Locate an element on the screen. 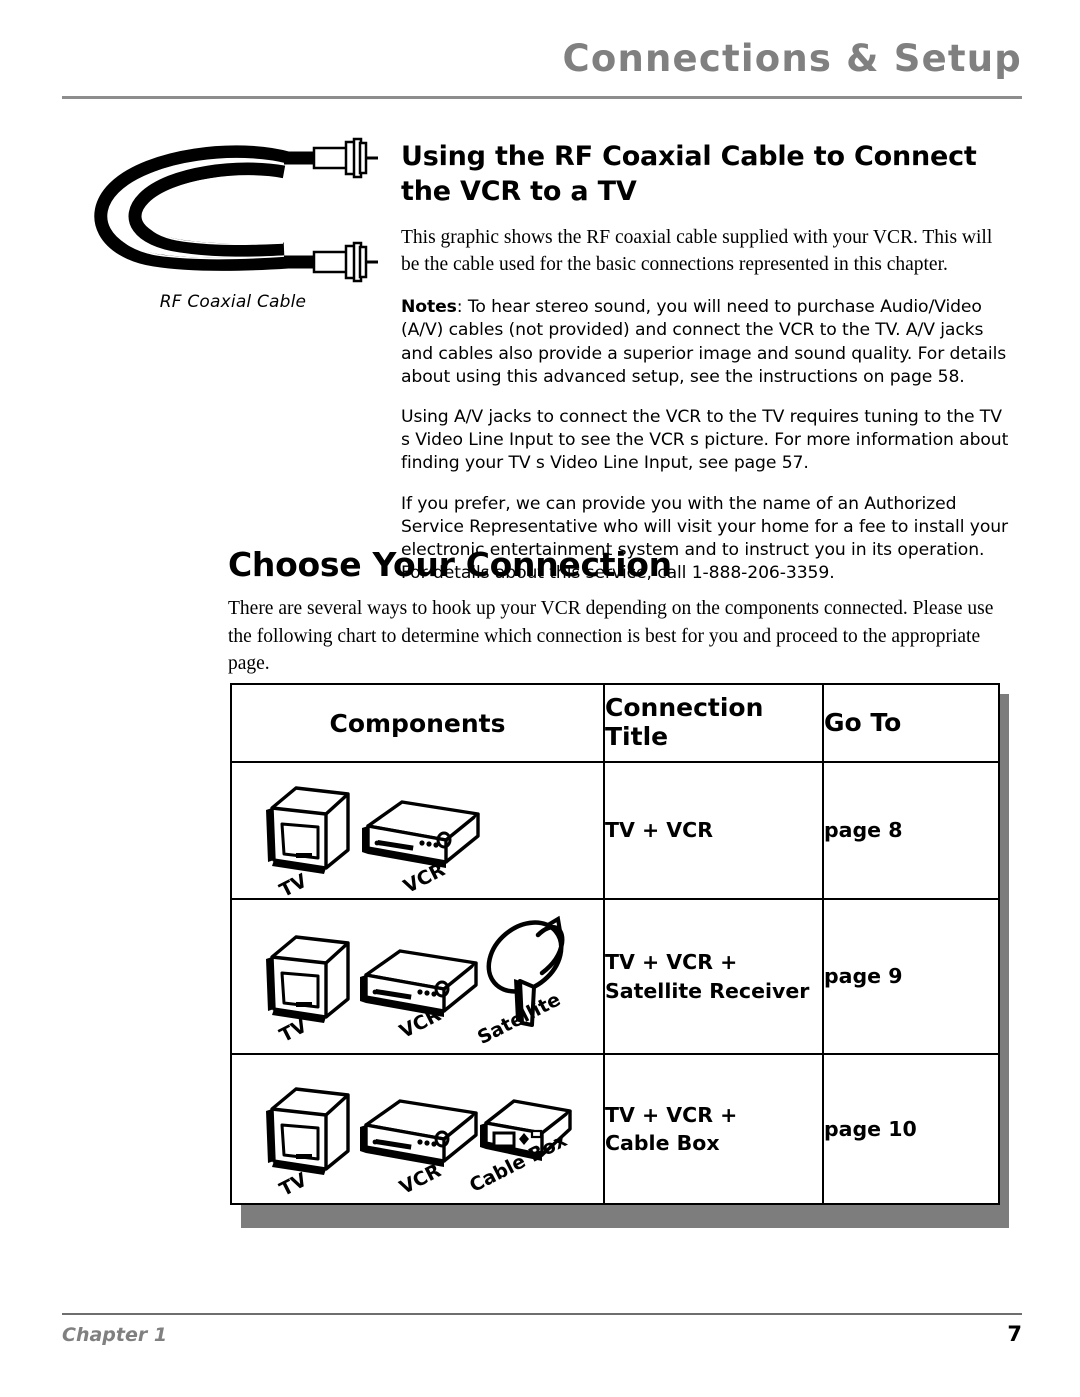 The image size is (1080, 1397). row-1-connection-title: TV + VCR is located at coordinates (713, 830).